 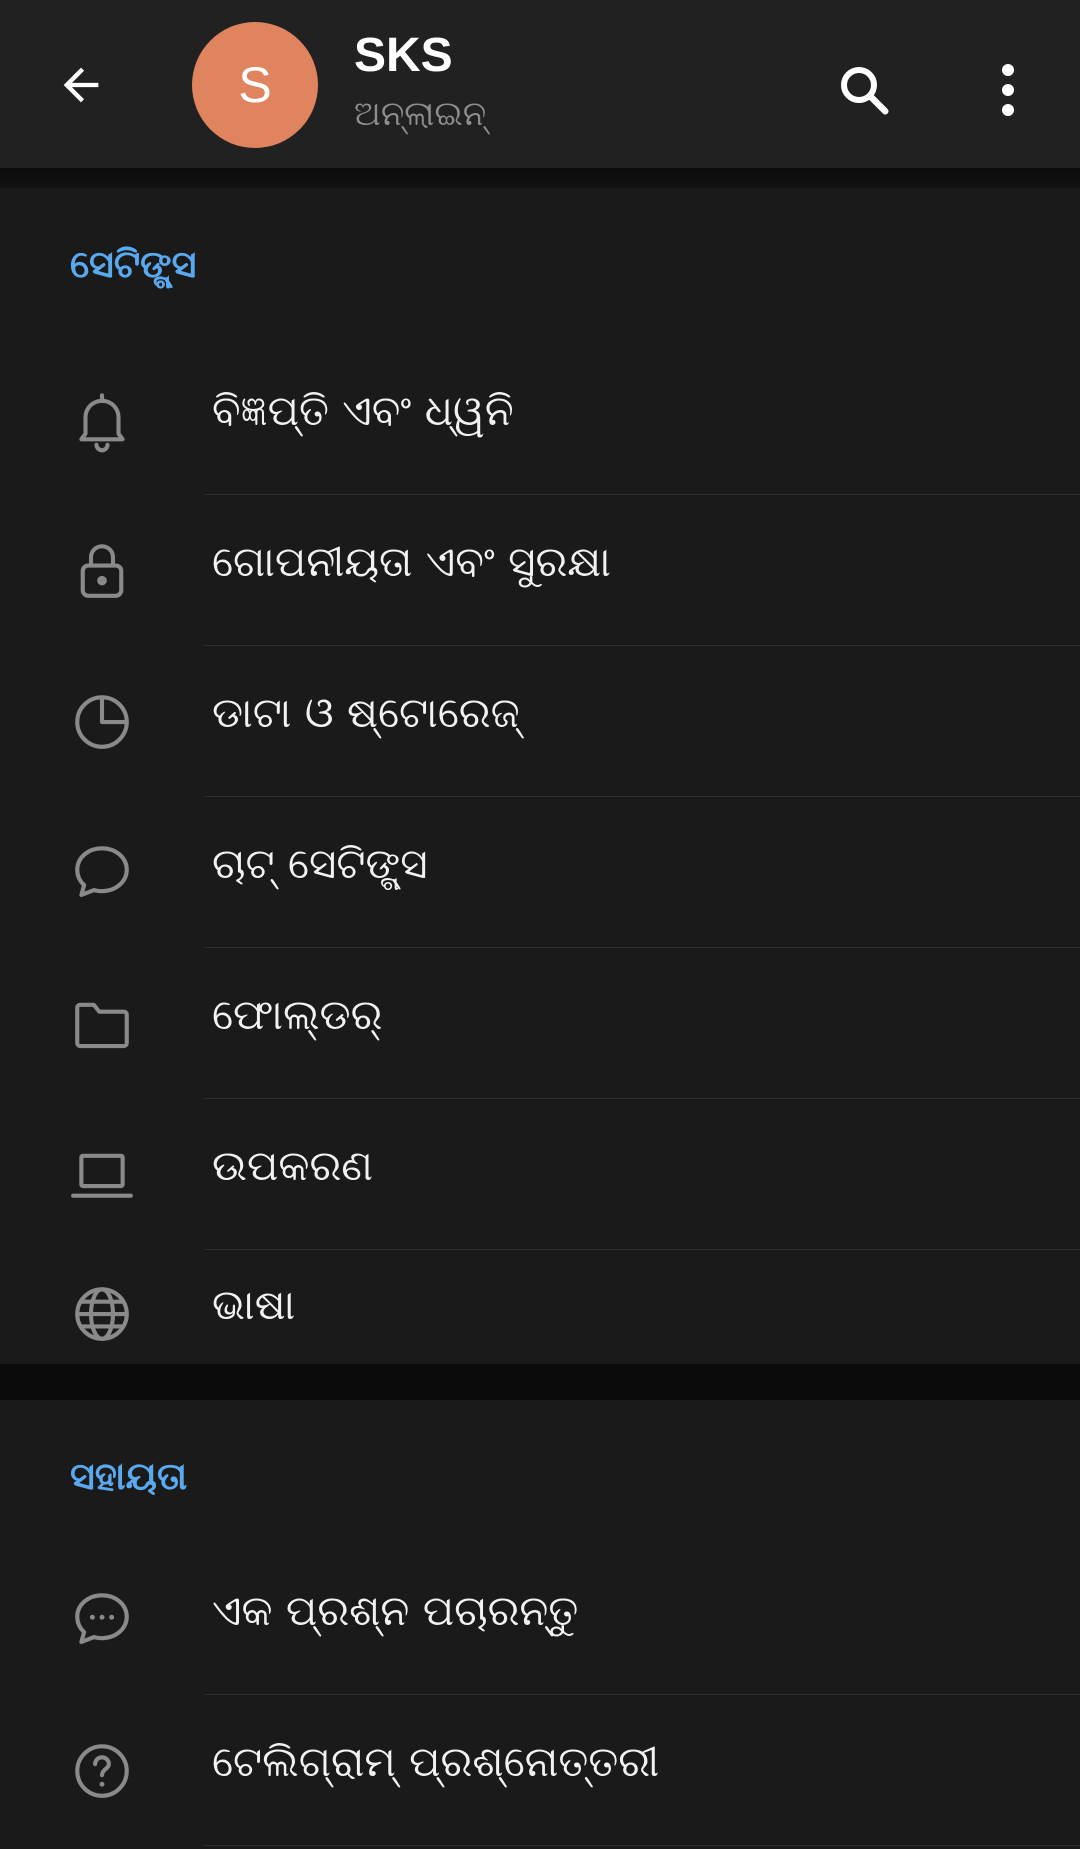 What do you see at coordinates (102, 722) in the screenshot?
I see `pie-chart-icon` at bounding box center [102, 722].